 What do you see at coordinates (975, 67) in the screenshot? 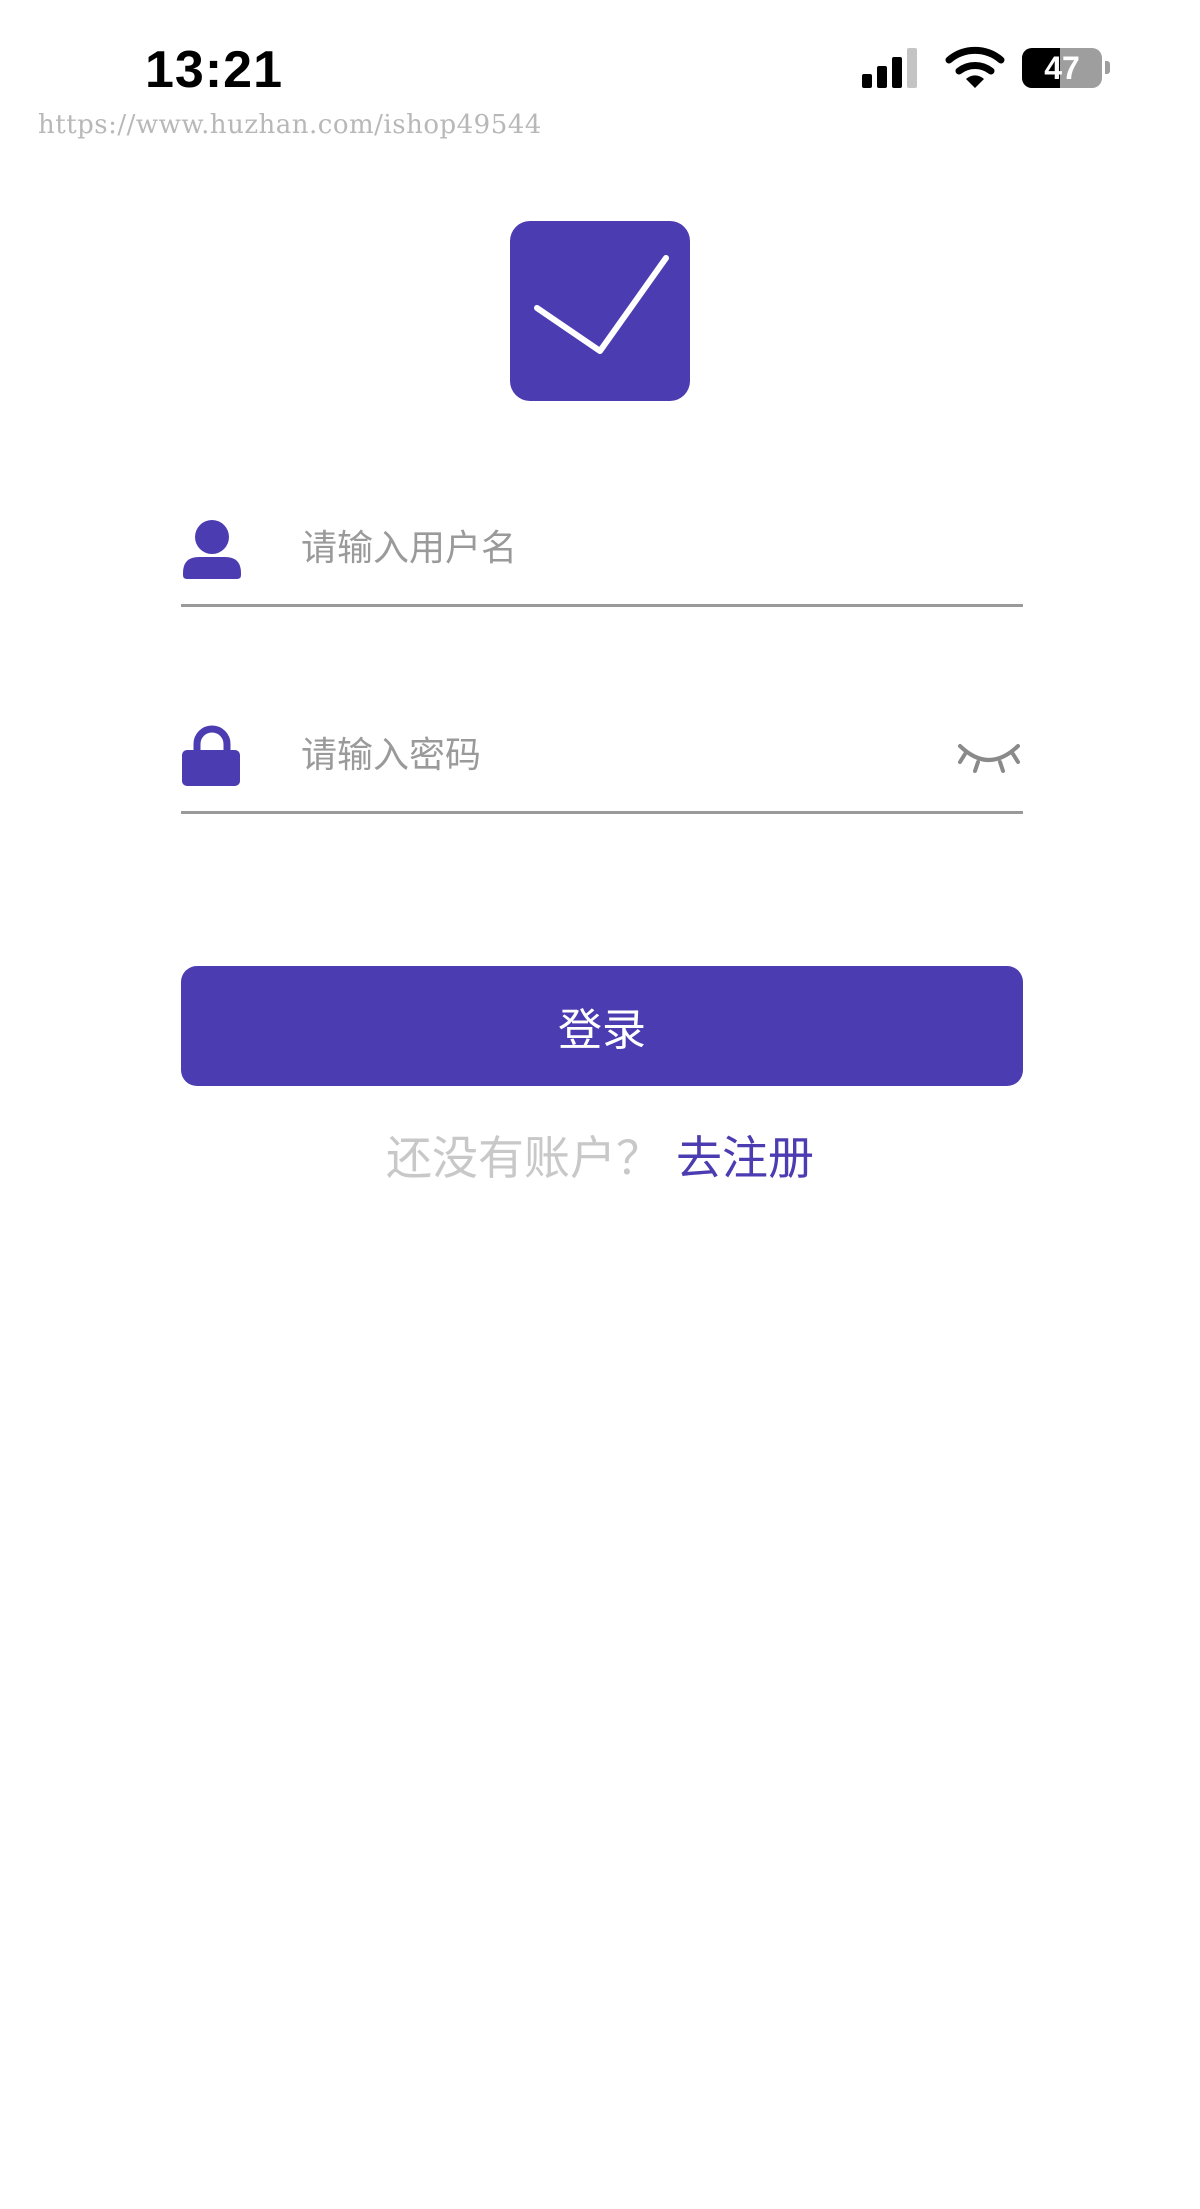
I see `wifi-icon` at bounding box center [975, 67].